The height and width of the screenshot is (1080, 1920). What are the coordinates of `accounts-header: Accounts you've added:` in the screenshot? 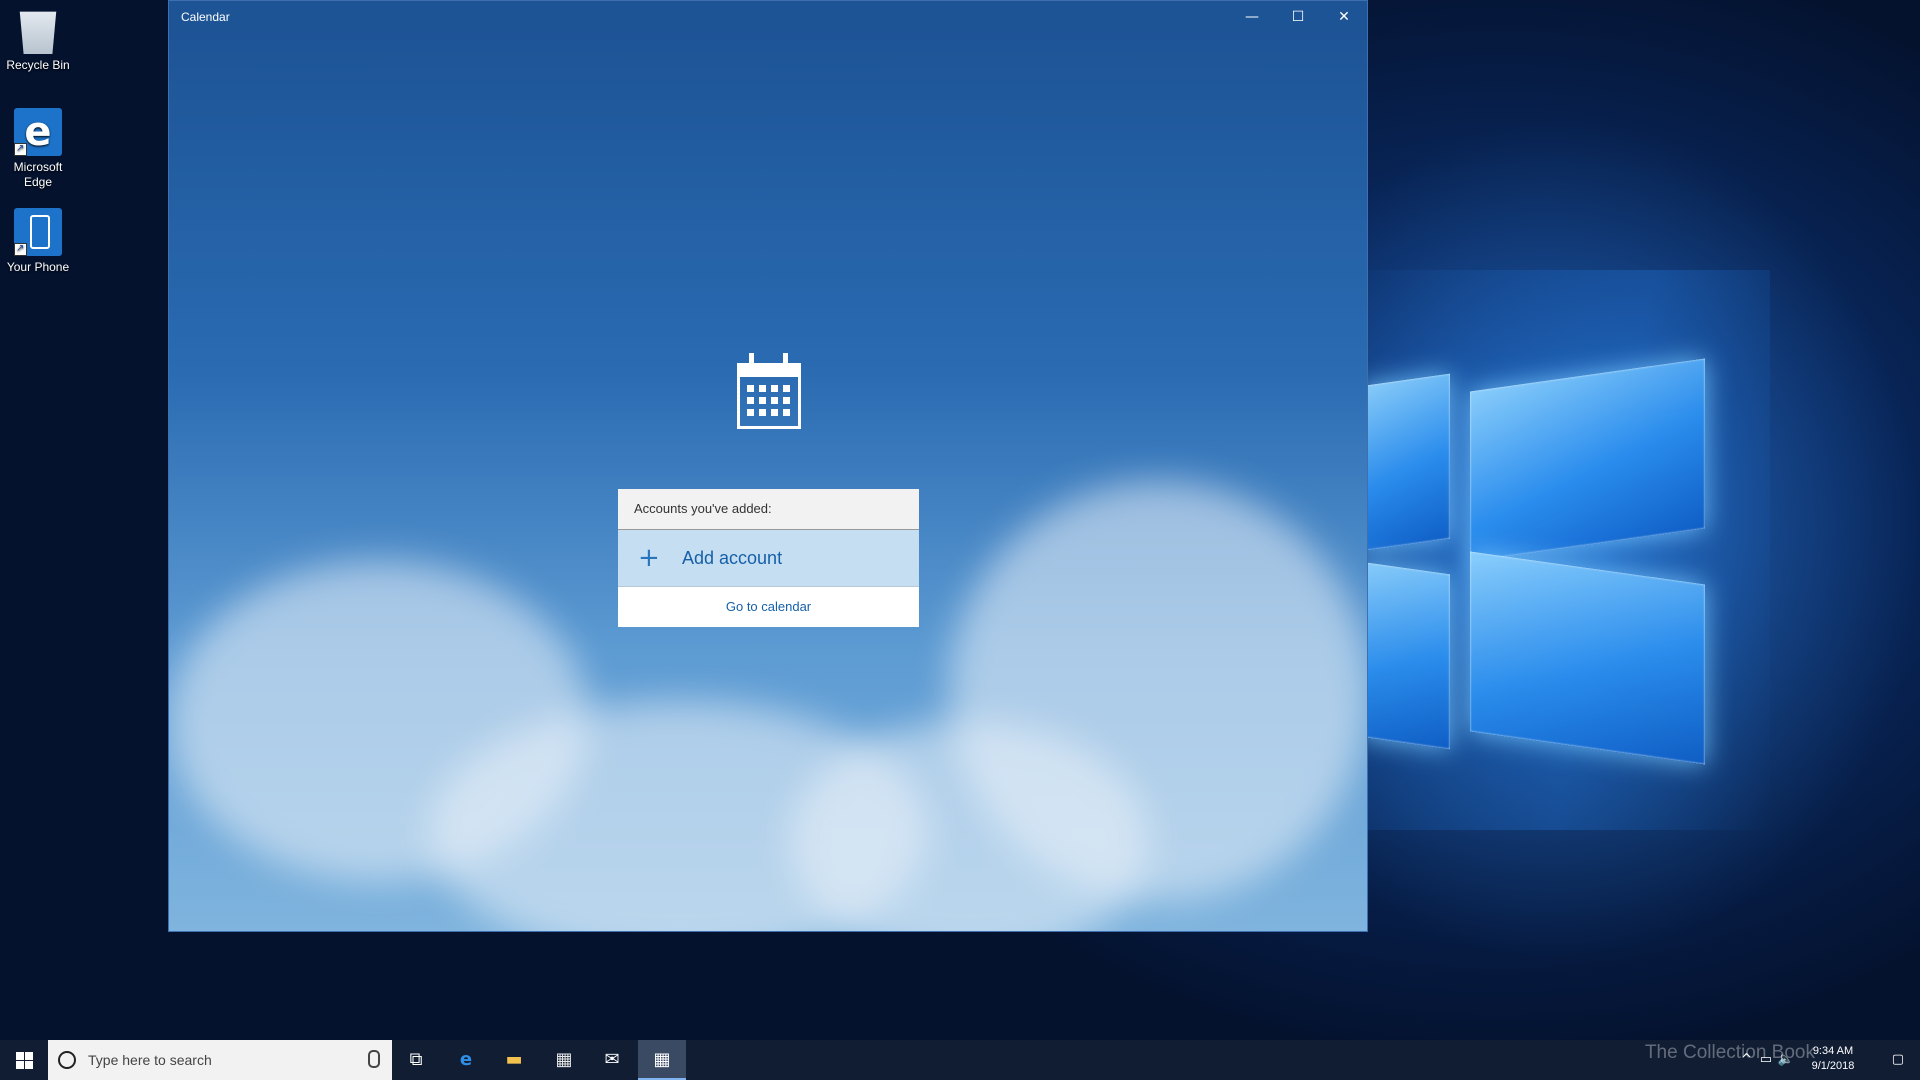 It's located at (768, 509).